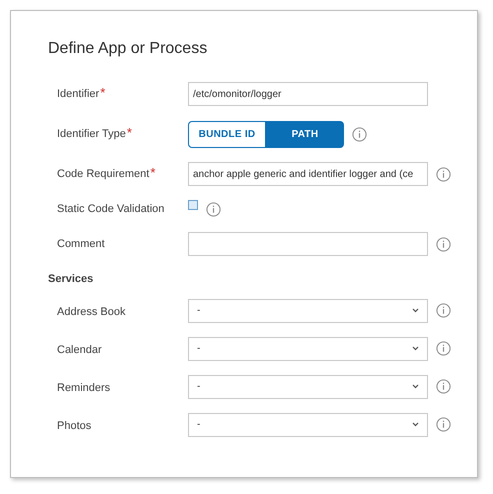  What do you see at coordinates (83, 388) in the screenshot?
I see `field-label: Reminders` at bounding box center [83, 388].